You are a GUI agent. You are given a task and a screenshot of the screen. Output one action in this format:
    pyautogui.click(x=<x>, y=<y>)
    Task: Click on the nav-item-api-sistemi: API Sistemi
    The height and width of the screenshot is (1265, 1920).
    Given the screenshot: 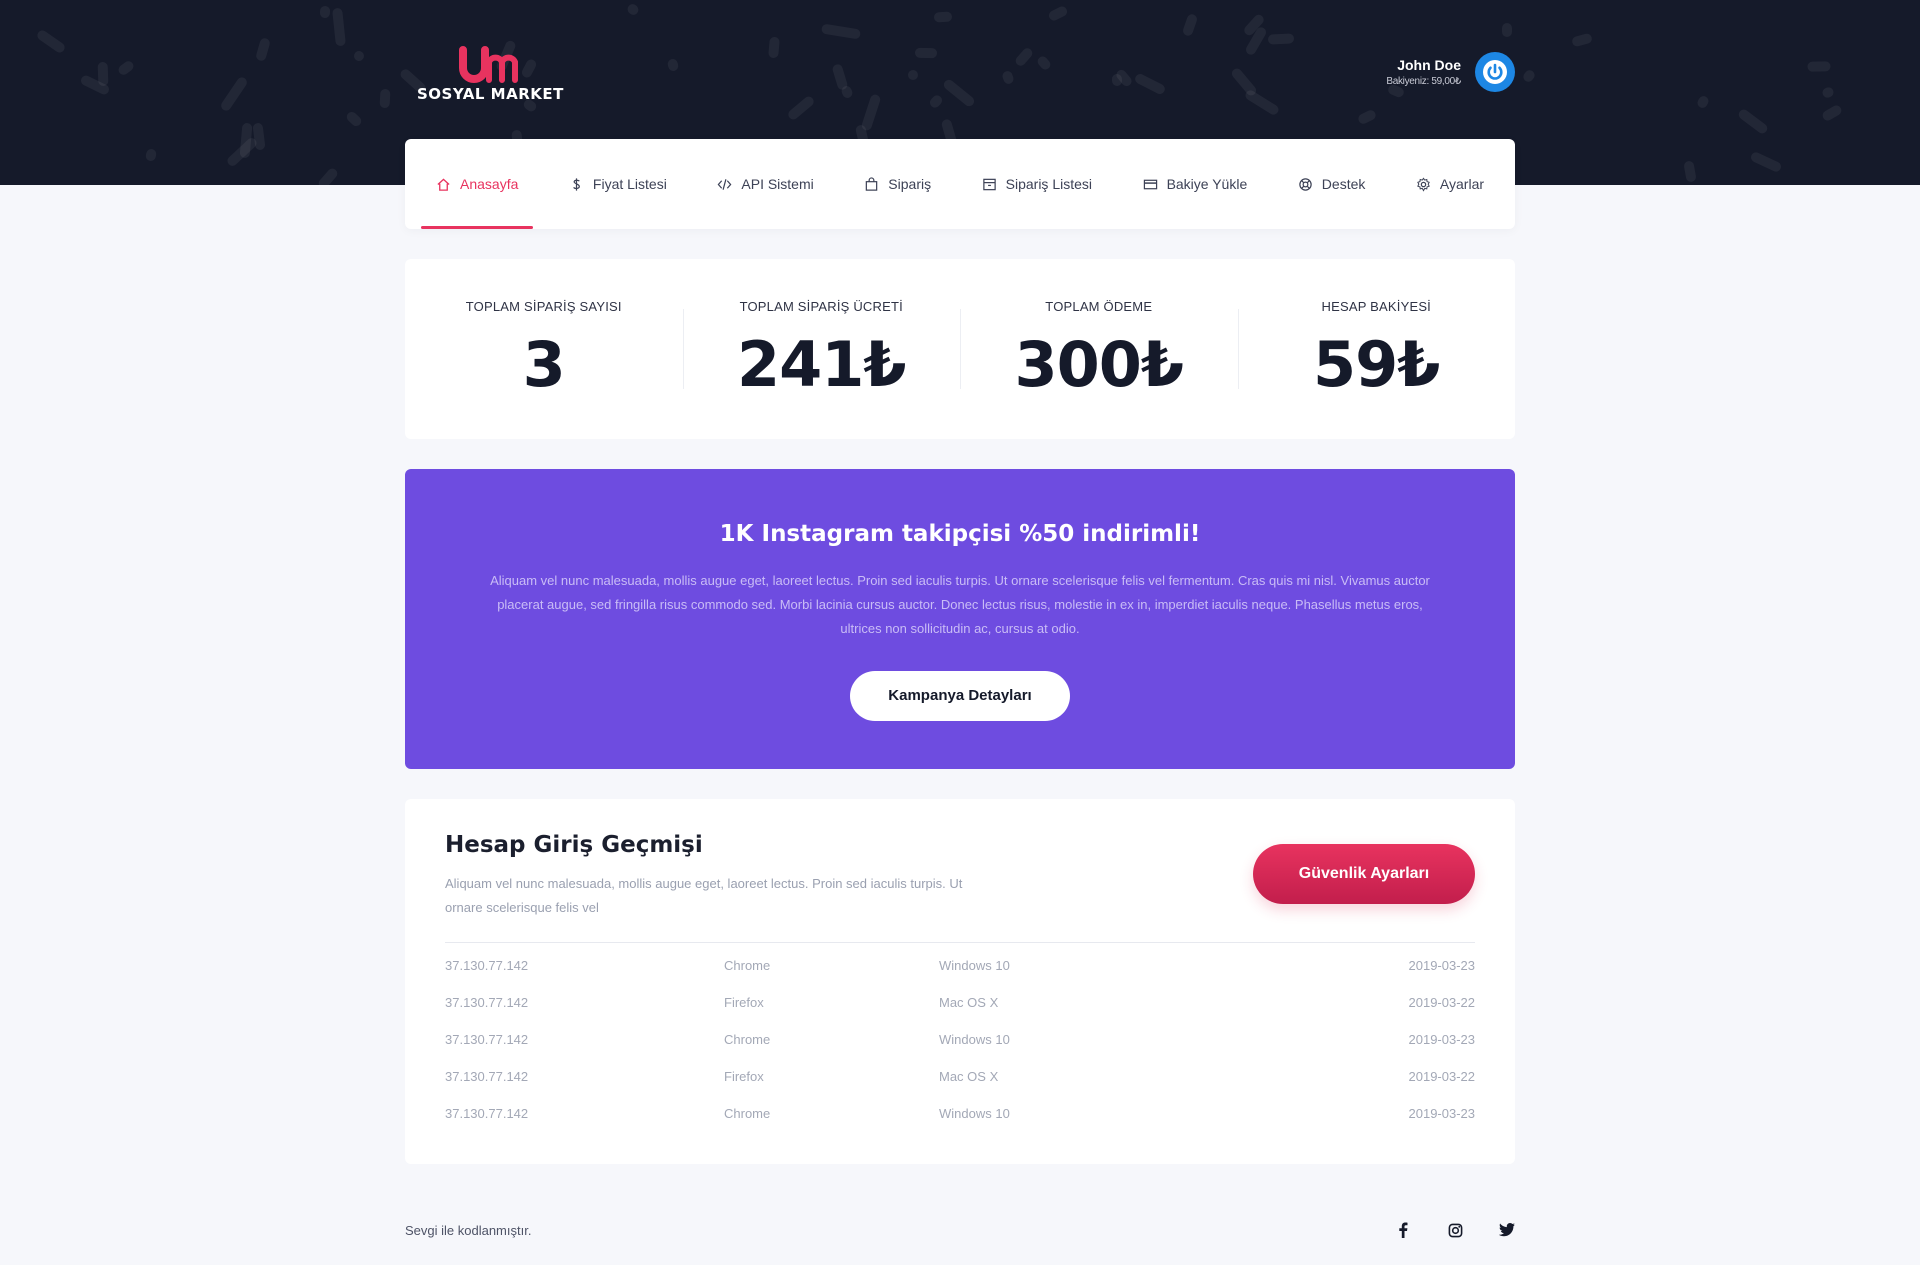 What is the action you would take?
    pyautogui.click(x=765, y=184)
    